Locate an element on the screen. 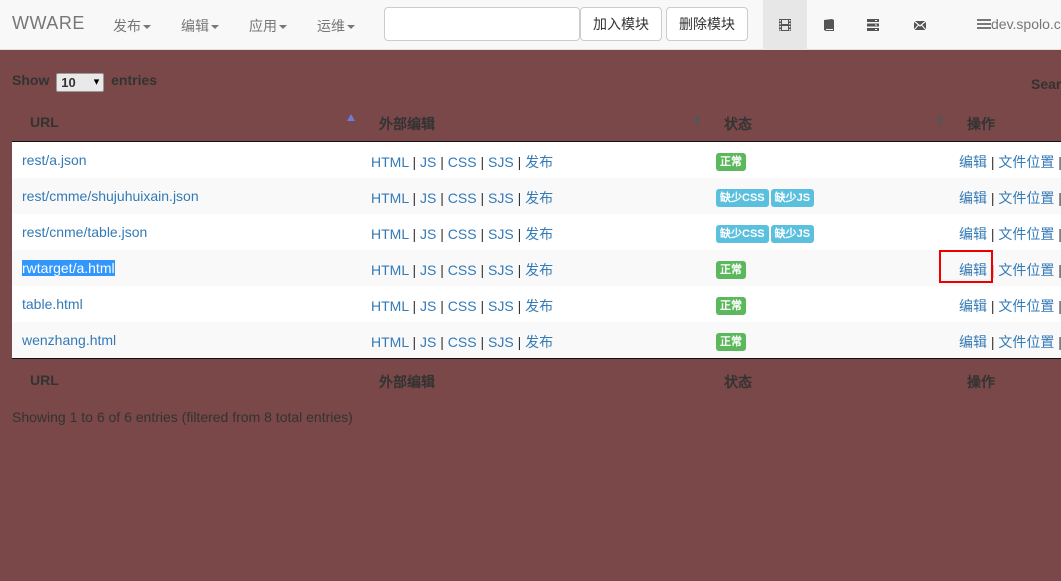 This screenshot has width=1061, height=581. foot-url: URL is located at coordinates (44, 380).